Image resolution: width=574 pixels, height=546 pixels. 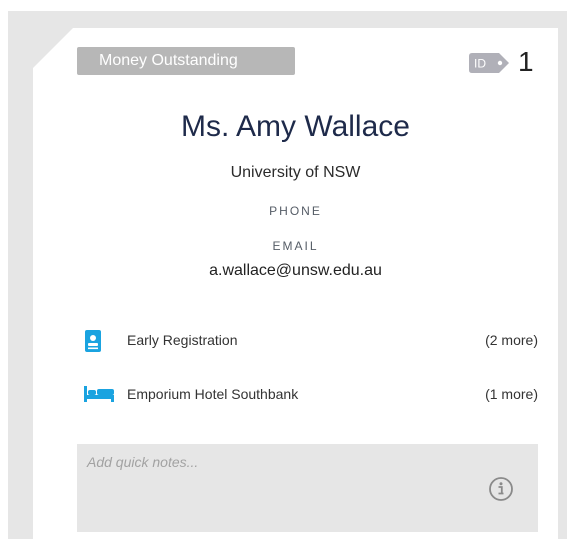 I want to click on attendee-organization: University of NSW, so click(x=295, y=172).